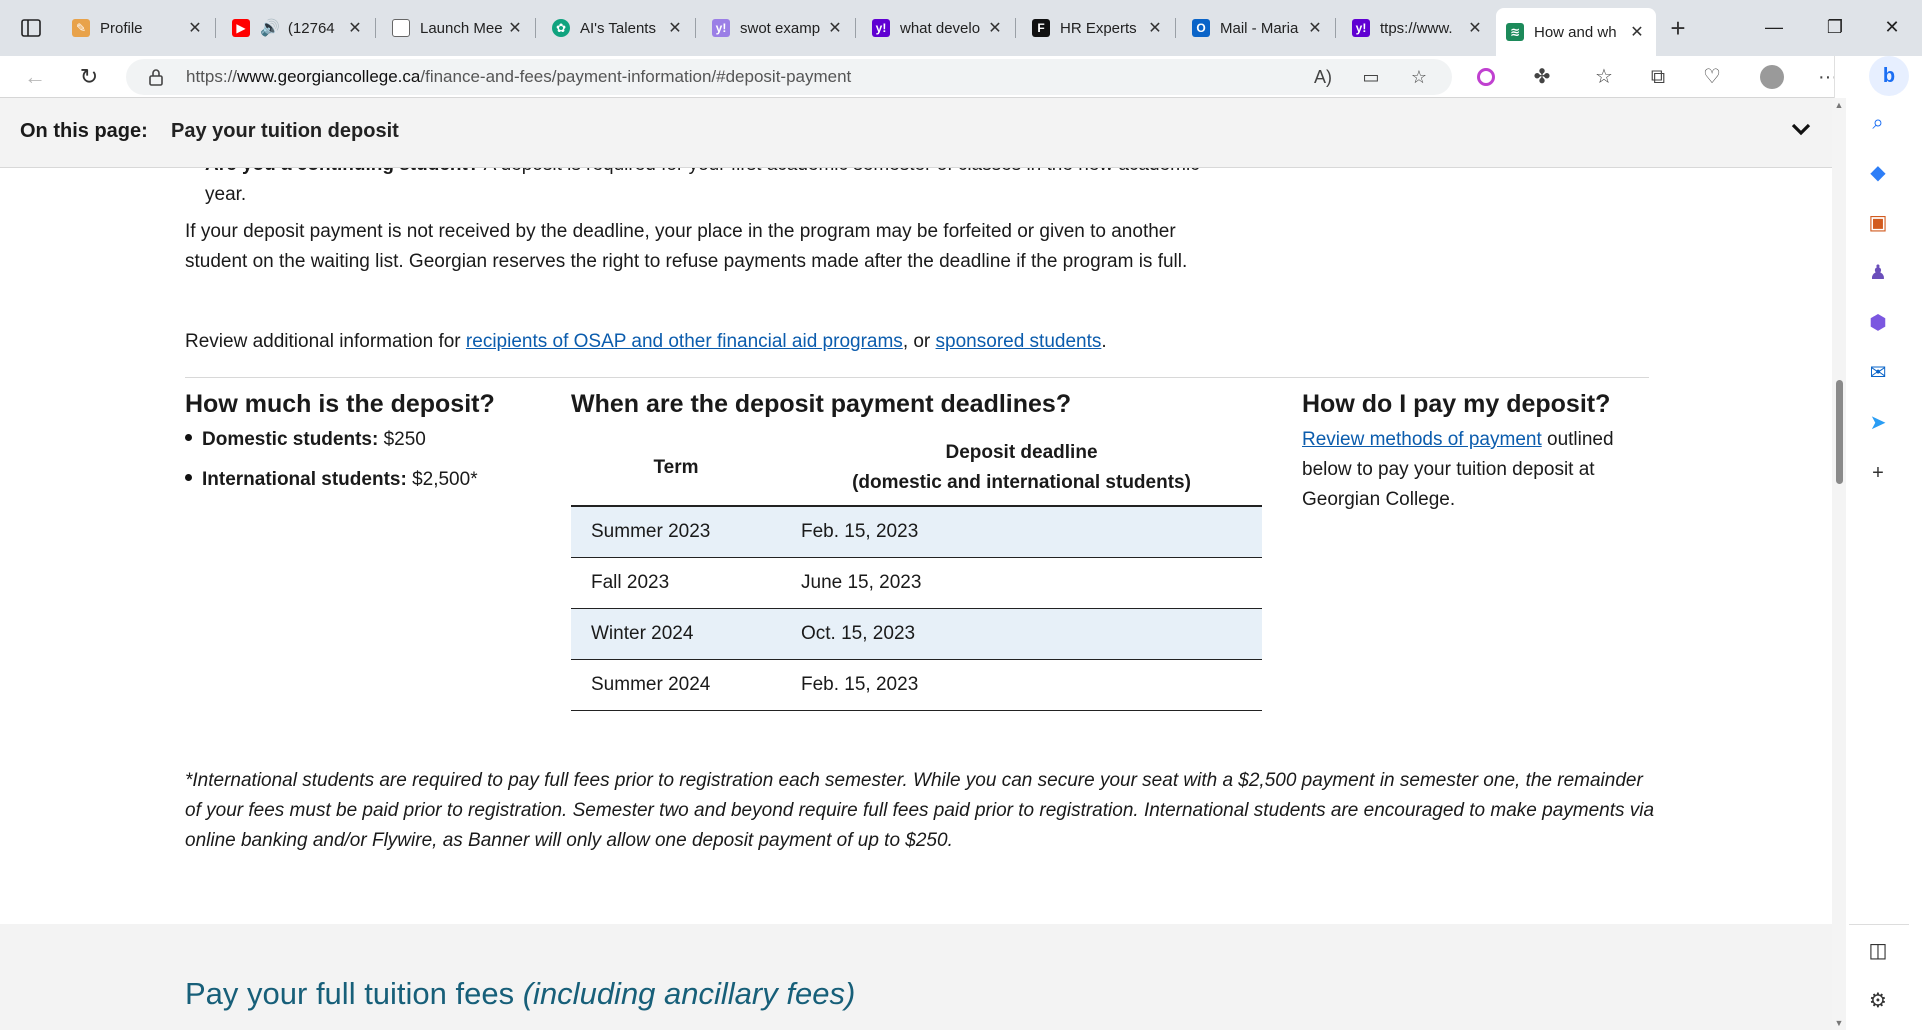  I want to click on back-icon: ←, so click(35, 77).